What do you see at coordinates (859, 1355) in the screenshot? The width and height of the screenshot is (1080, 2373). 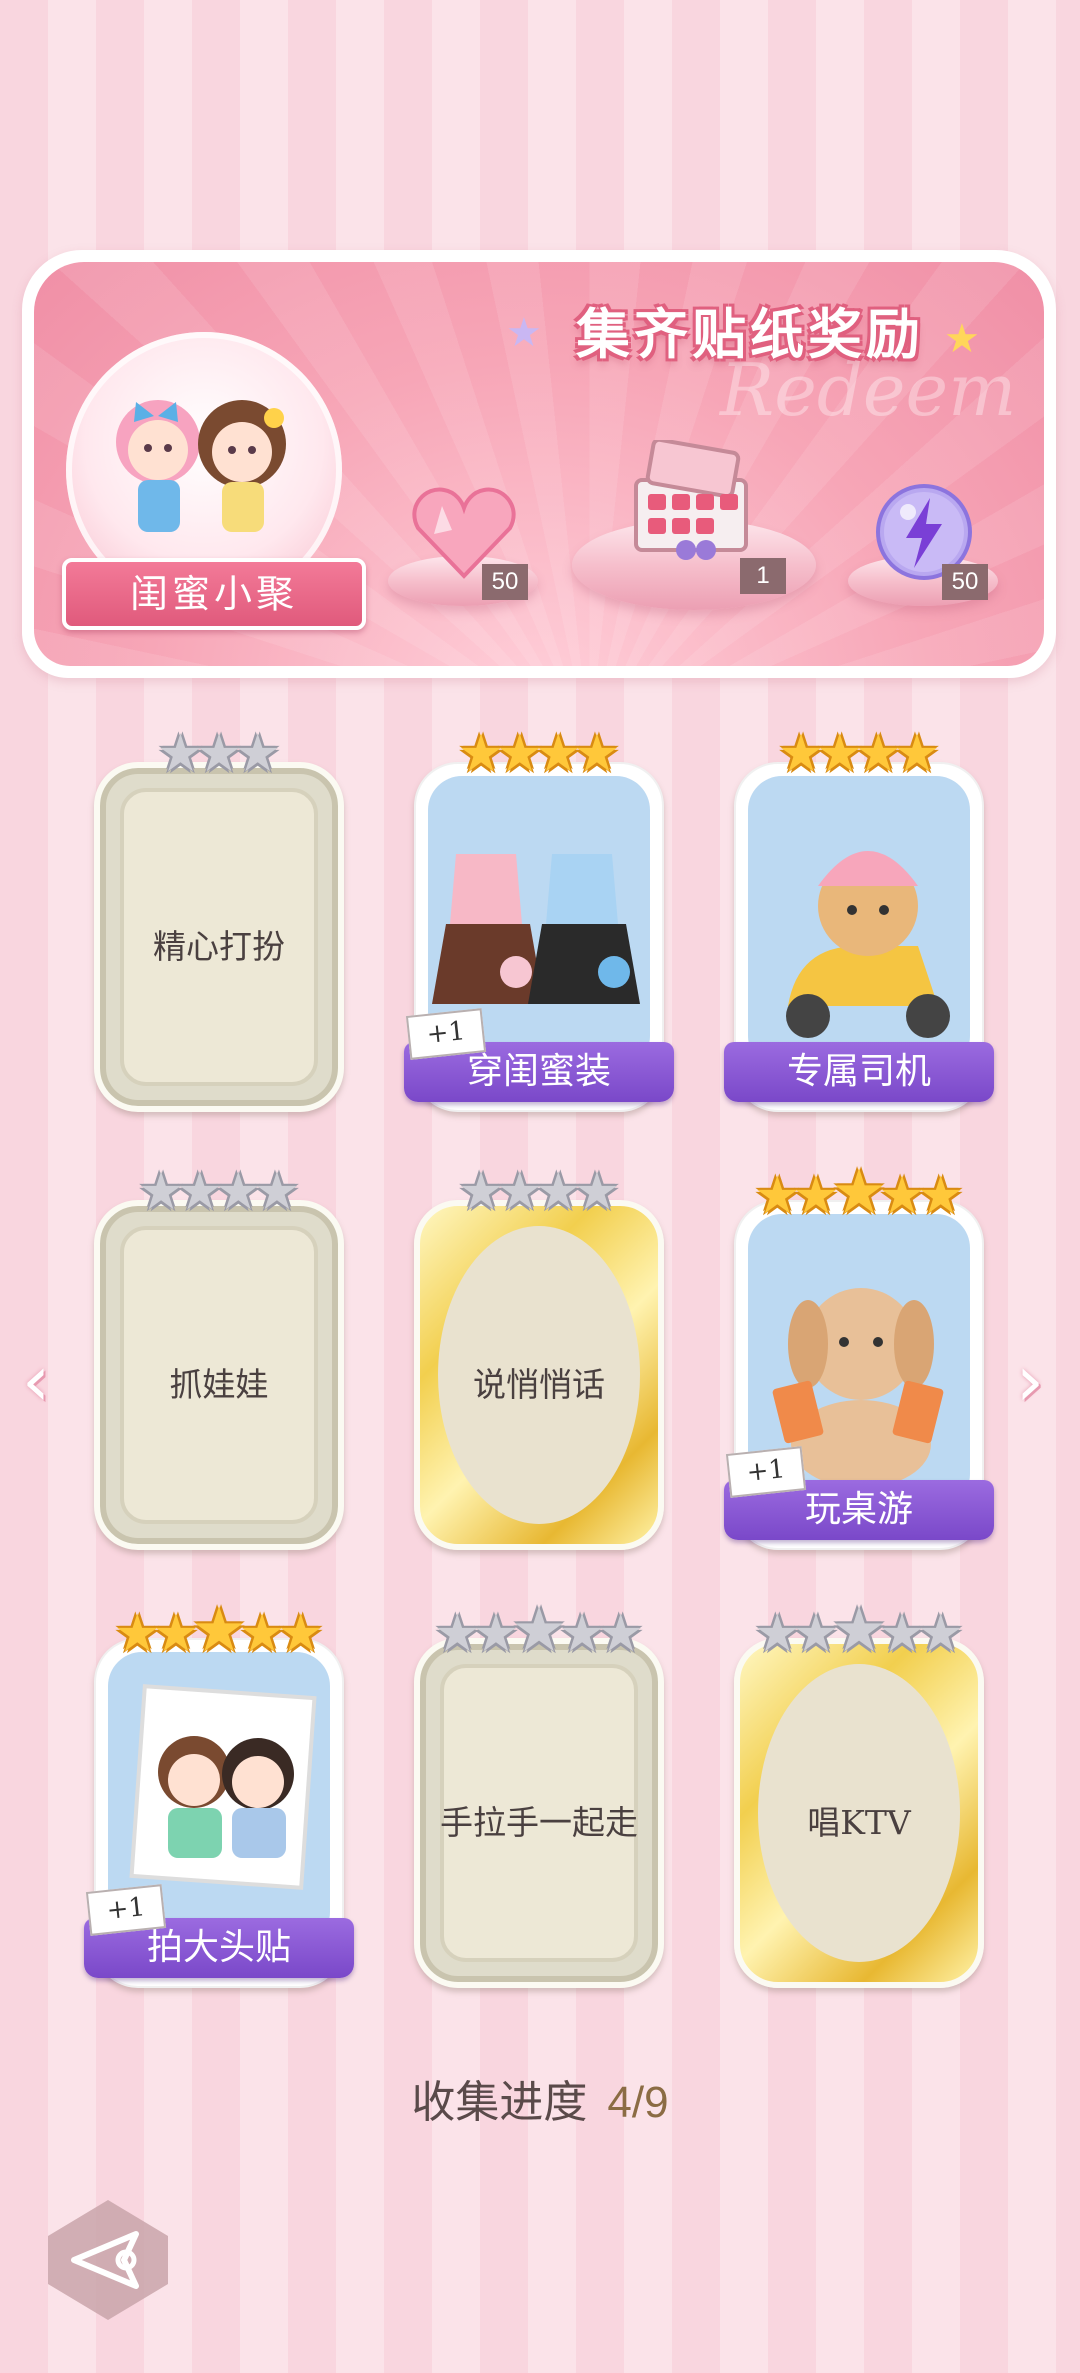 I see `sticker-card: ★★★★★ 玩桌游 +1` at bounding box center [859, 1355].